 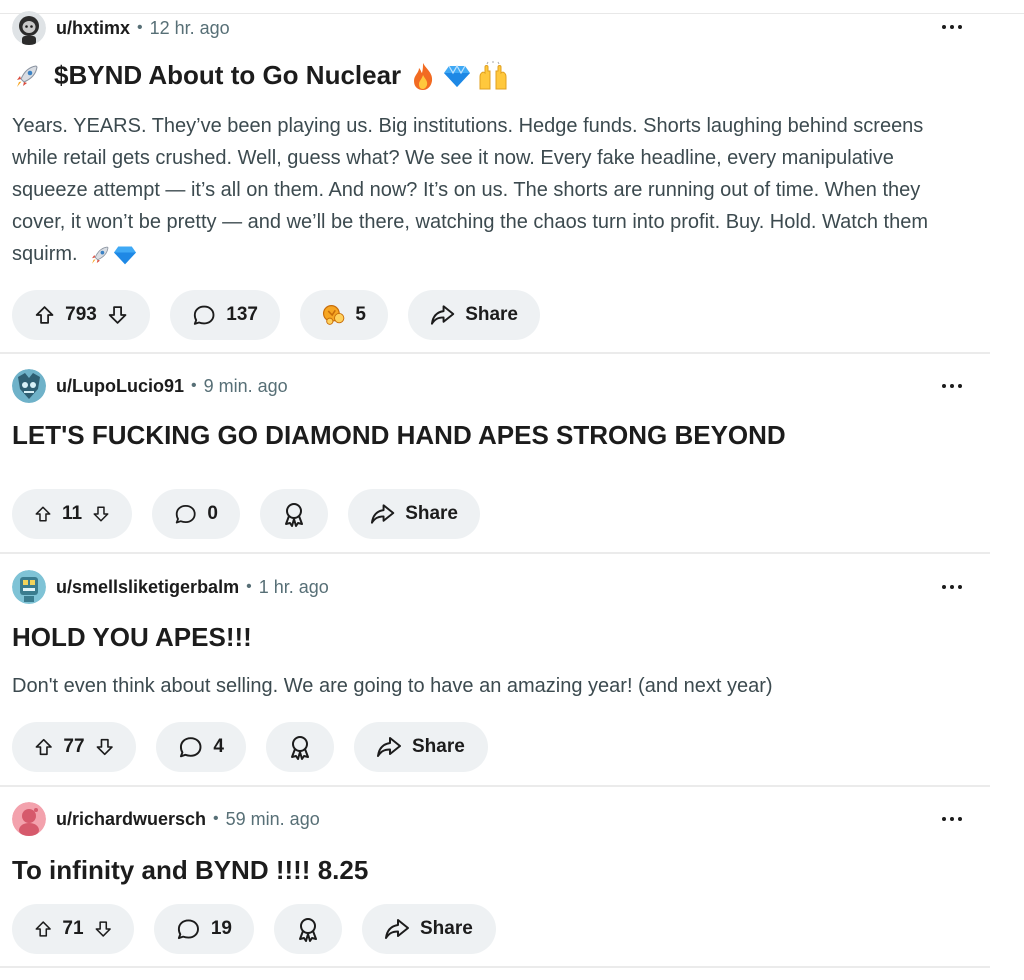 I want to click on award-button: 5, so click(x=344, y=315).